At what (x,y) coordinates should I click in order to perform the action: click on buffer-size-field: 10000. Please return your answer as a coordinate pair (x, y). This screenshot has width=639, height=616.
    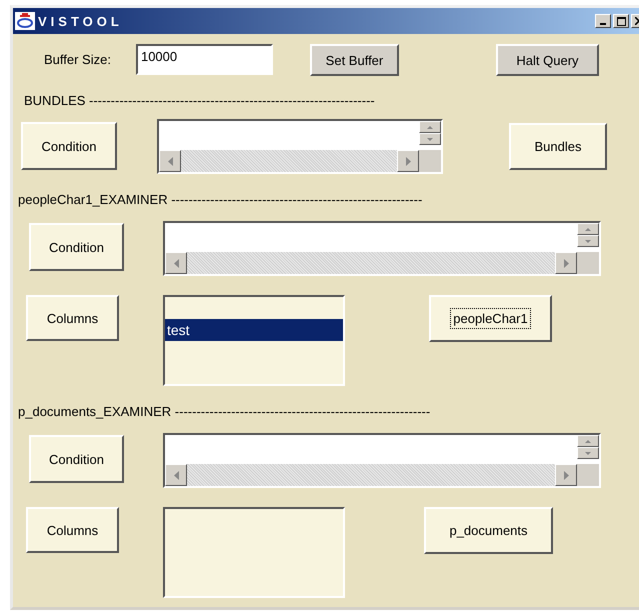
    Looking at the image, I should click on (204, 59).